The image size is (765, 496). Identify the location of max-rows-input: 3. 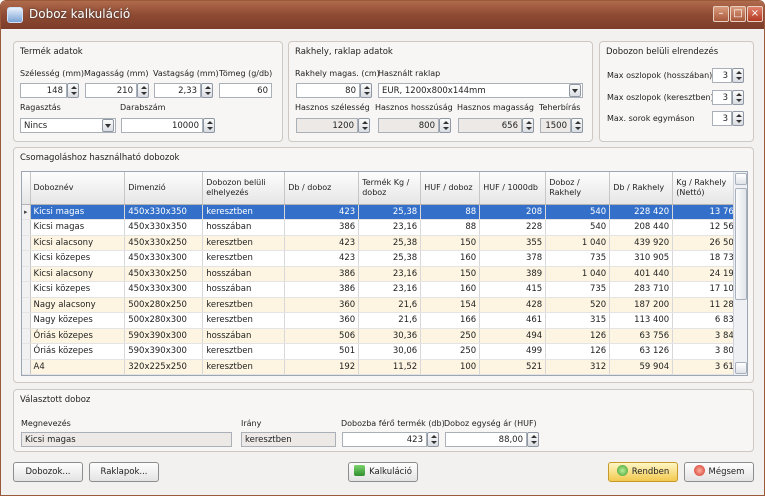
(722, 118).